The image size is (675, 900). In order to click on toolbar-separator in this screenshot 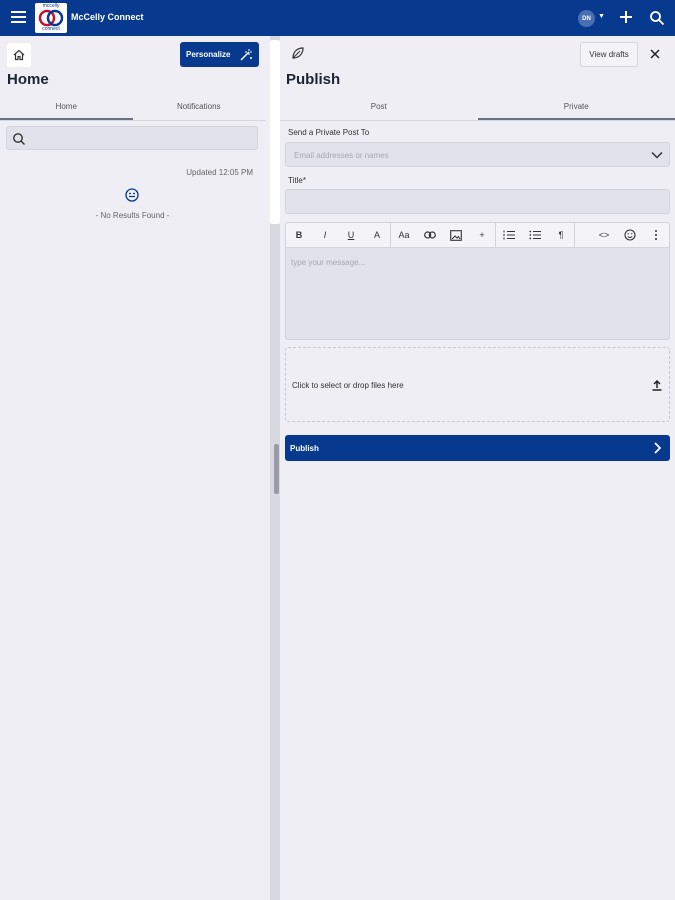, I will do `click(574, 235)`.